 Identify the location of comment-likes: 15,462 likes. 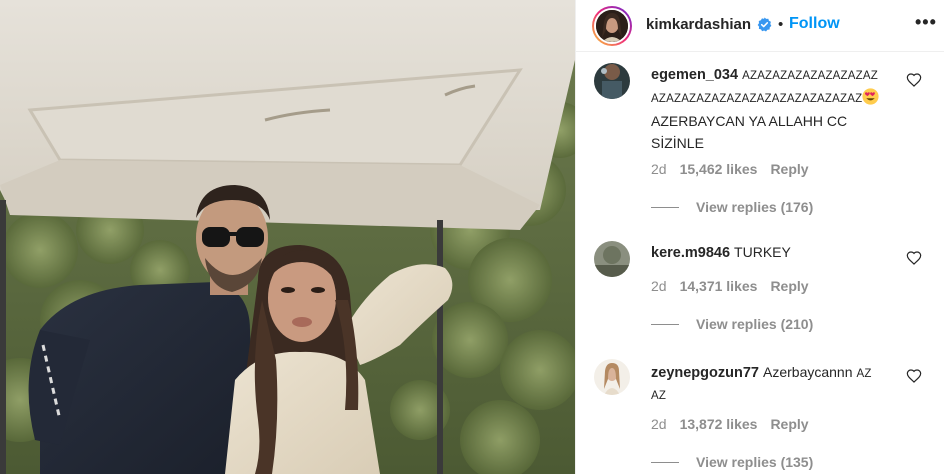
(719, 169).